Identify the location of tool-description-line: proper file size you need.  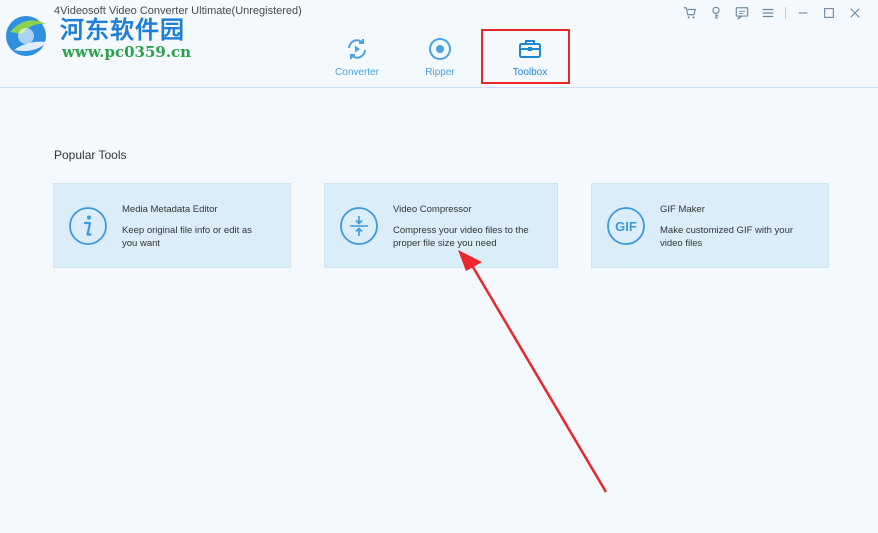
(445, 243).